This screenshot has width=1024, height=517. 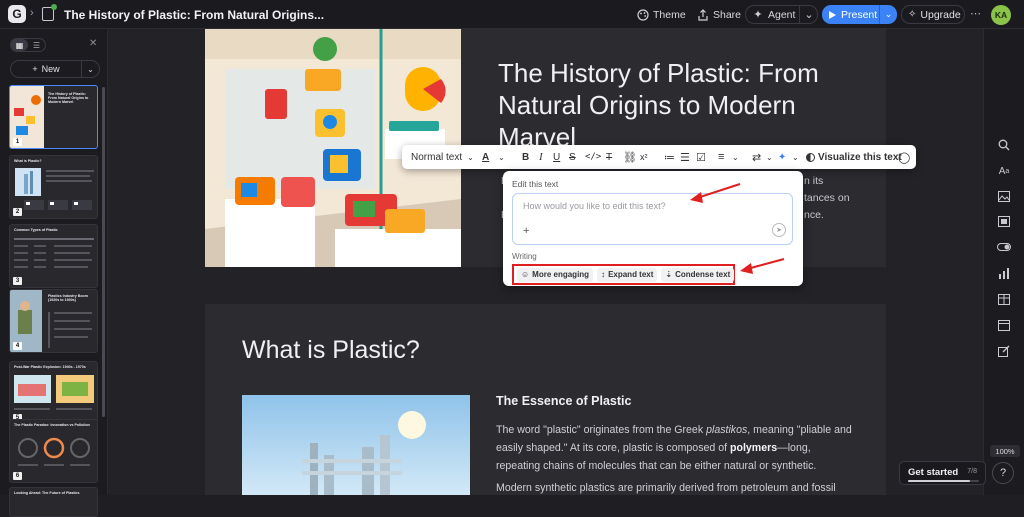 What do you see at coordinates (19, 45) in the screenshot?
I see `grid-view-icon: ▦` at bounding box center [19, 45].